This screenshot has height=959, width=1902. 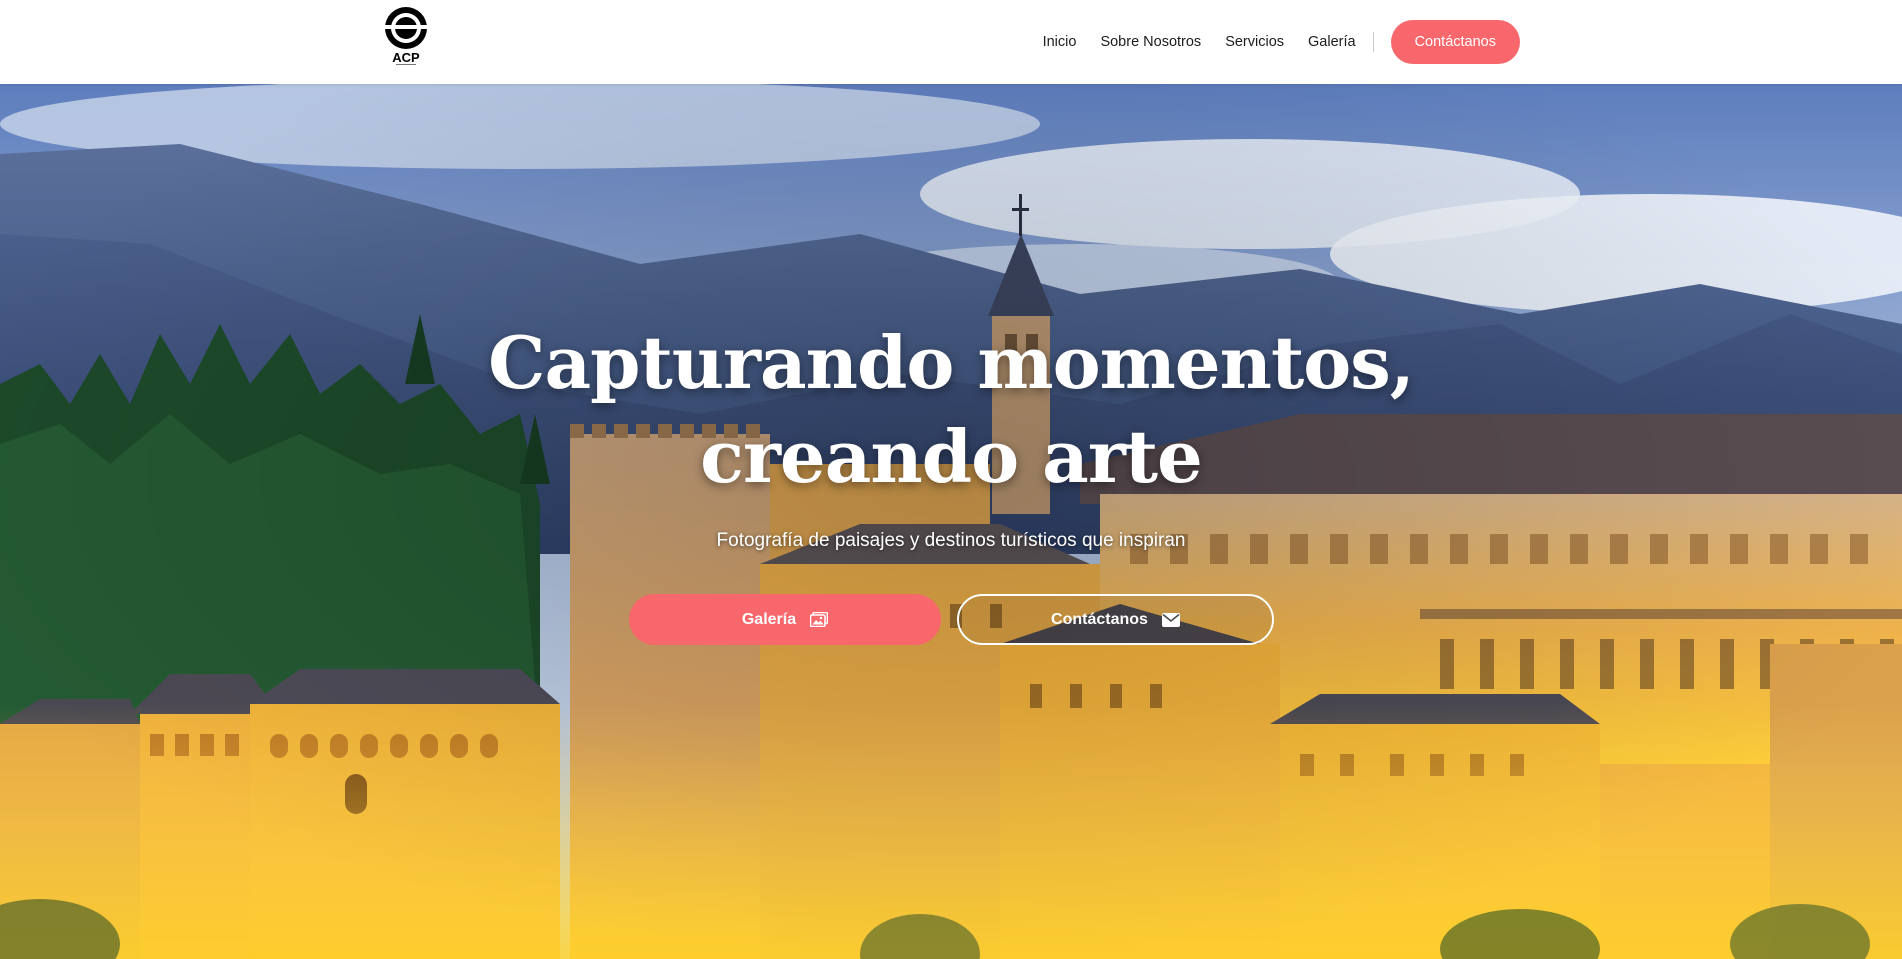 I want to click on nav-link-galeria: Galería, so click(x=1332, y=42).